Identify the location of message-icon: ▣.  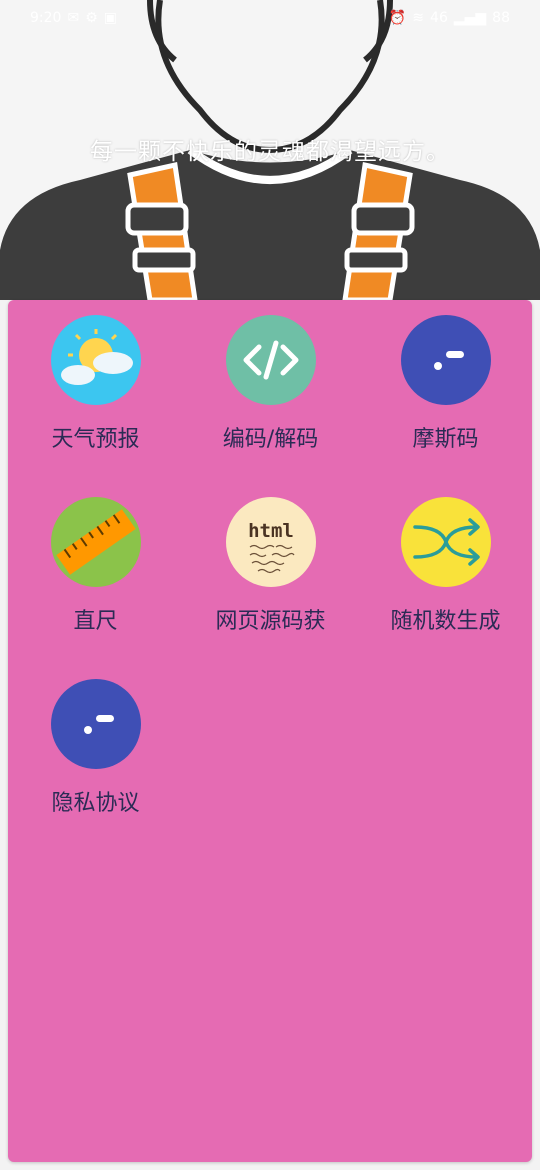
(110, 18).